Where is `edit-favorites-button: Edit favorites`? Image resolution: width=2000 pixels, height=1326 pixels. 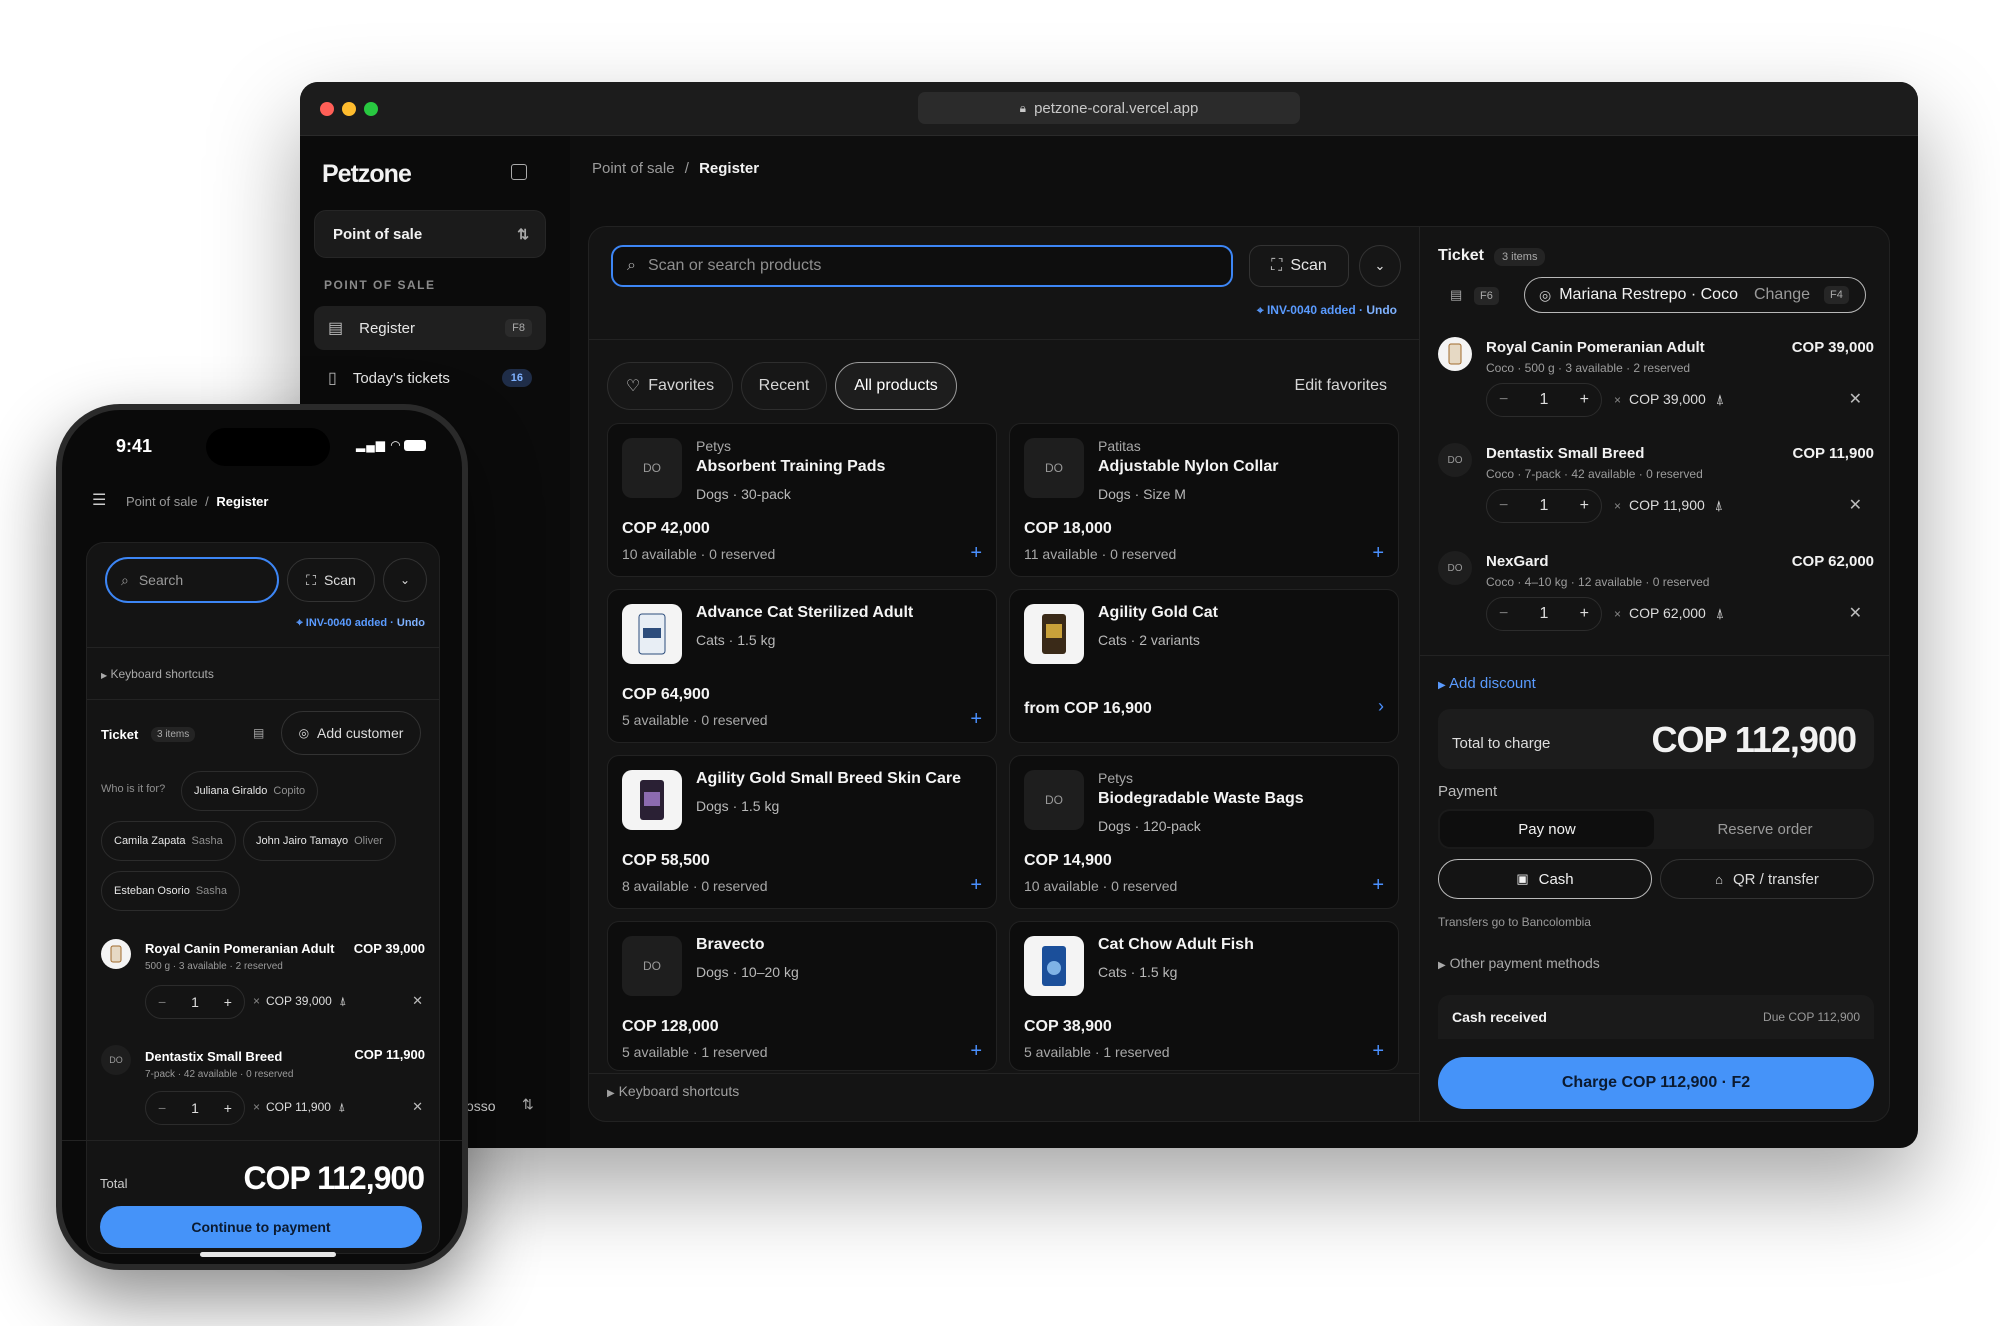
edit-favorites-button: Edit favorites is located at coordinates (1341, 386).